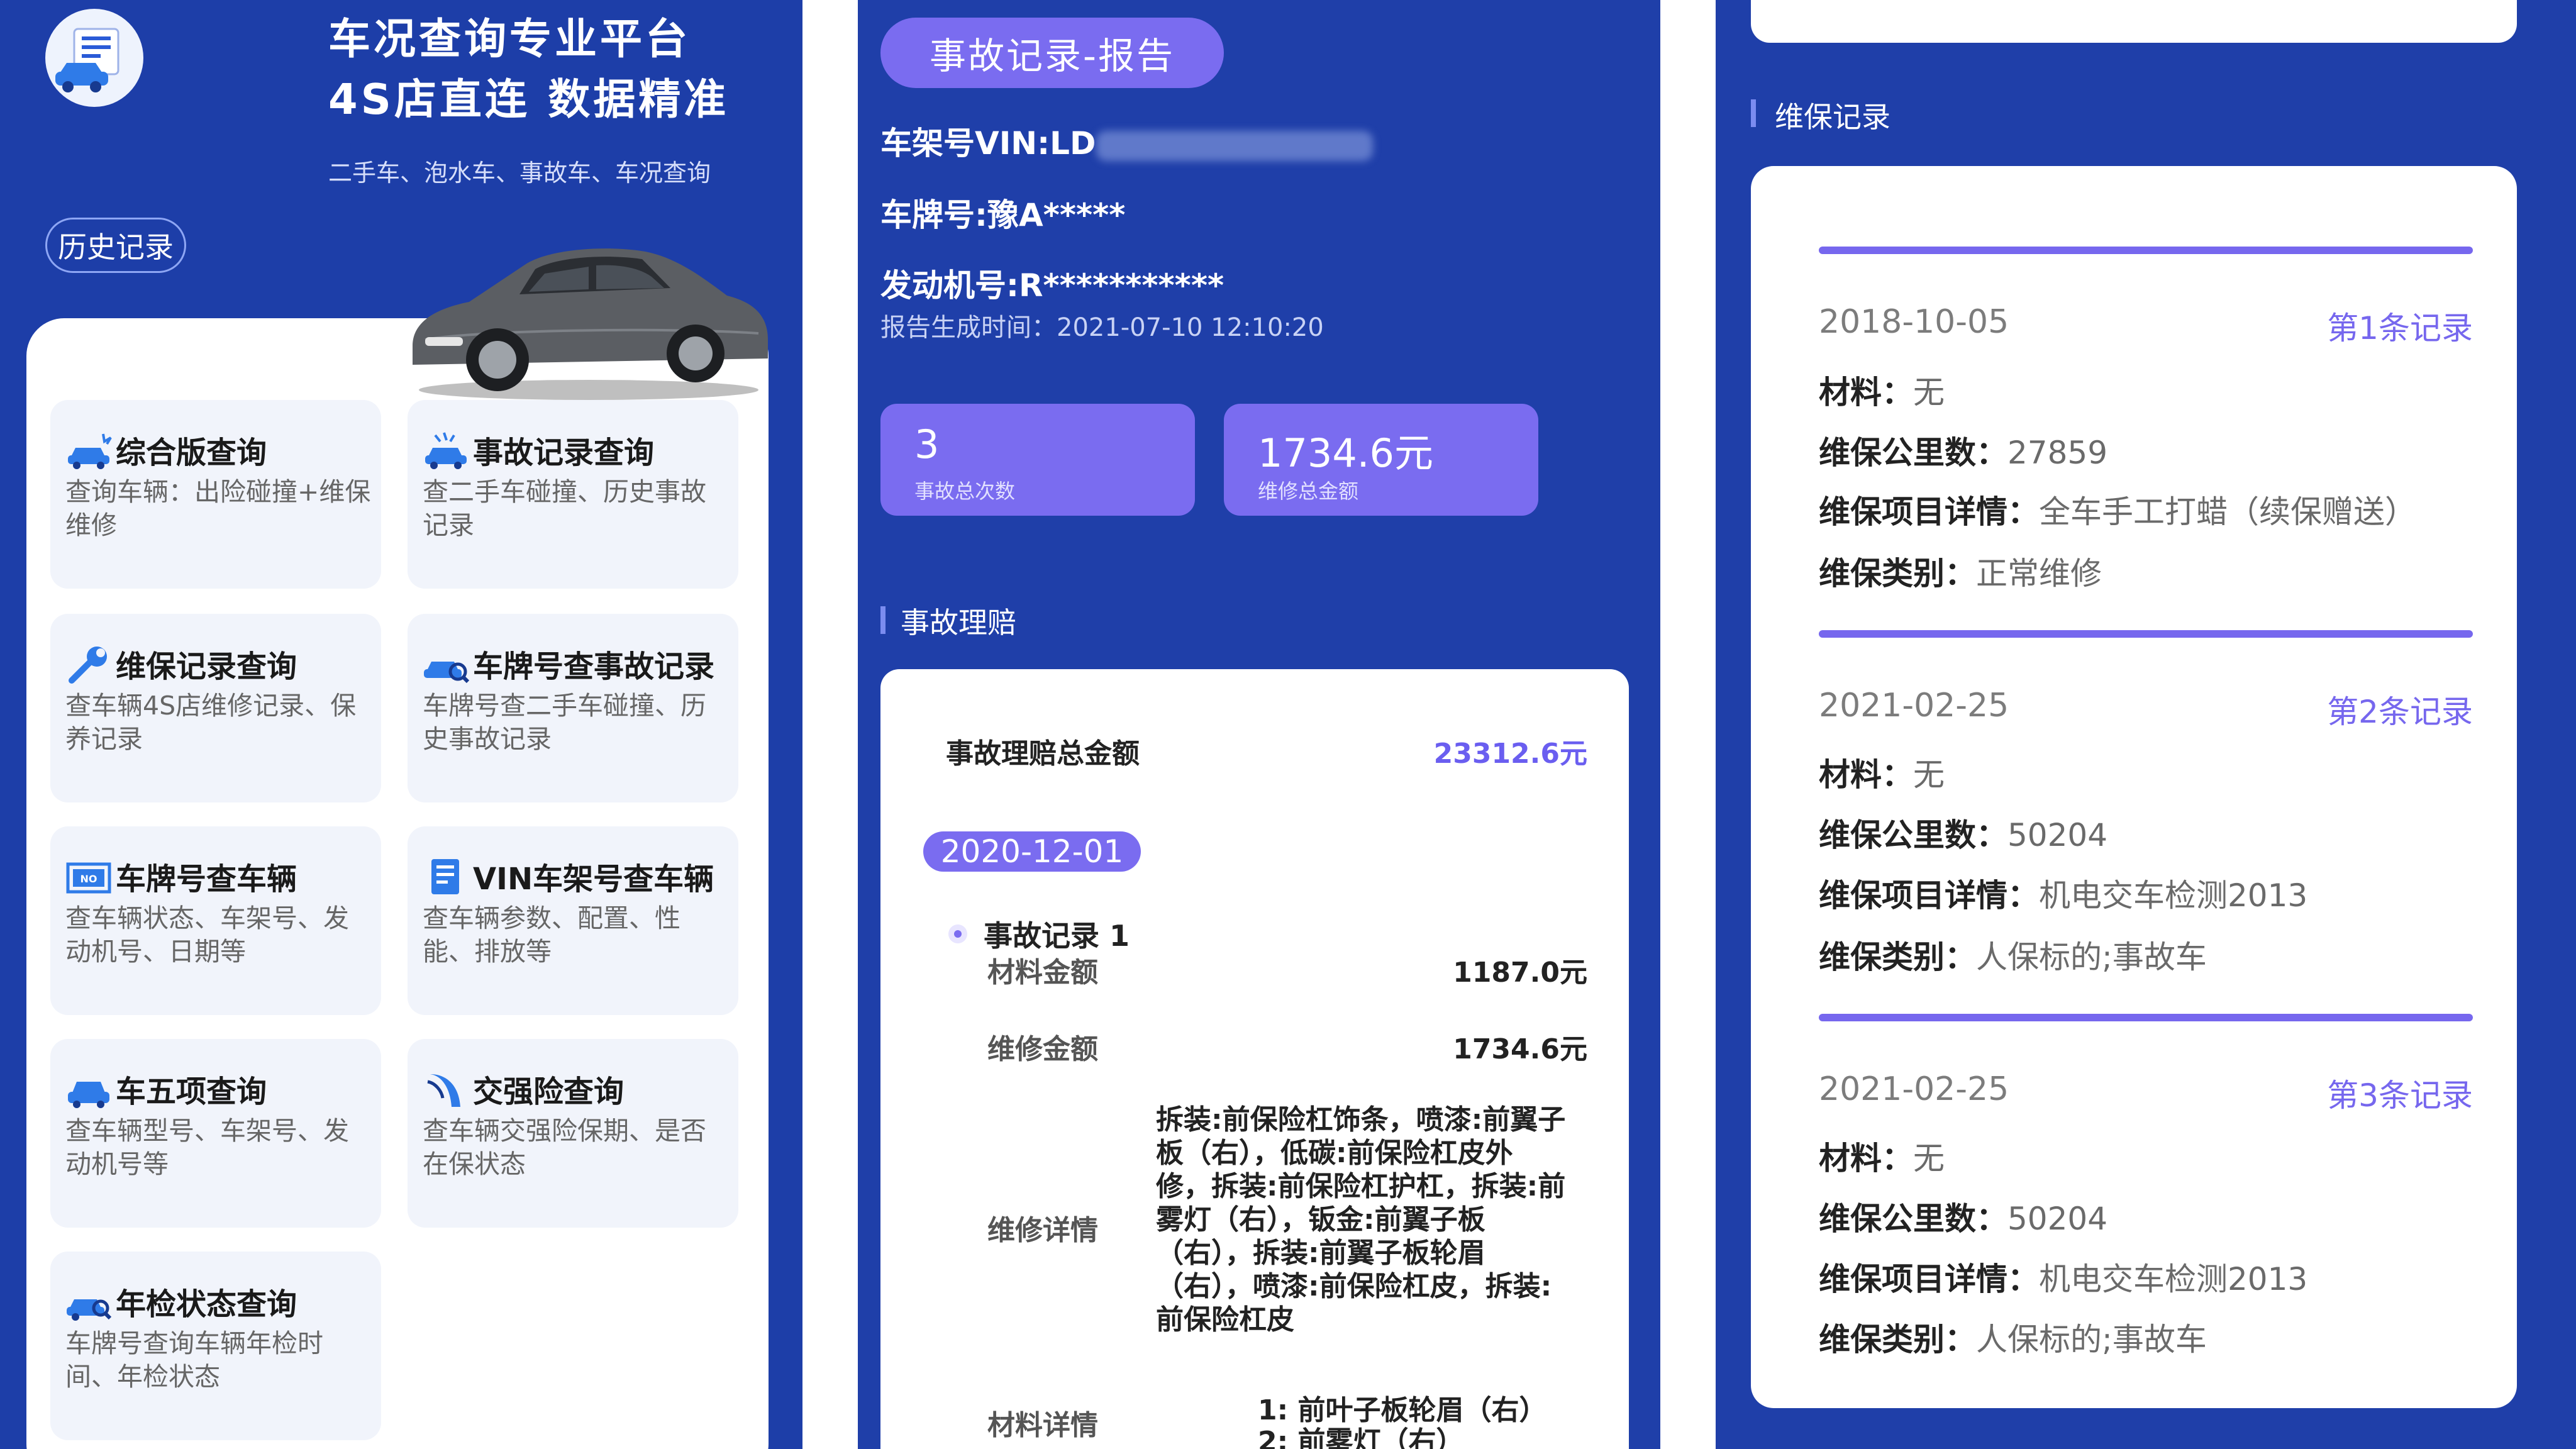  What do you see at coordinates (2400, 712) in the screenshot?
I see `record-index: 第2条记录` at bounding box center [2400, 712].